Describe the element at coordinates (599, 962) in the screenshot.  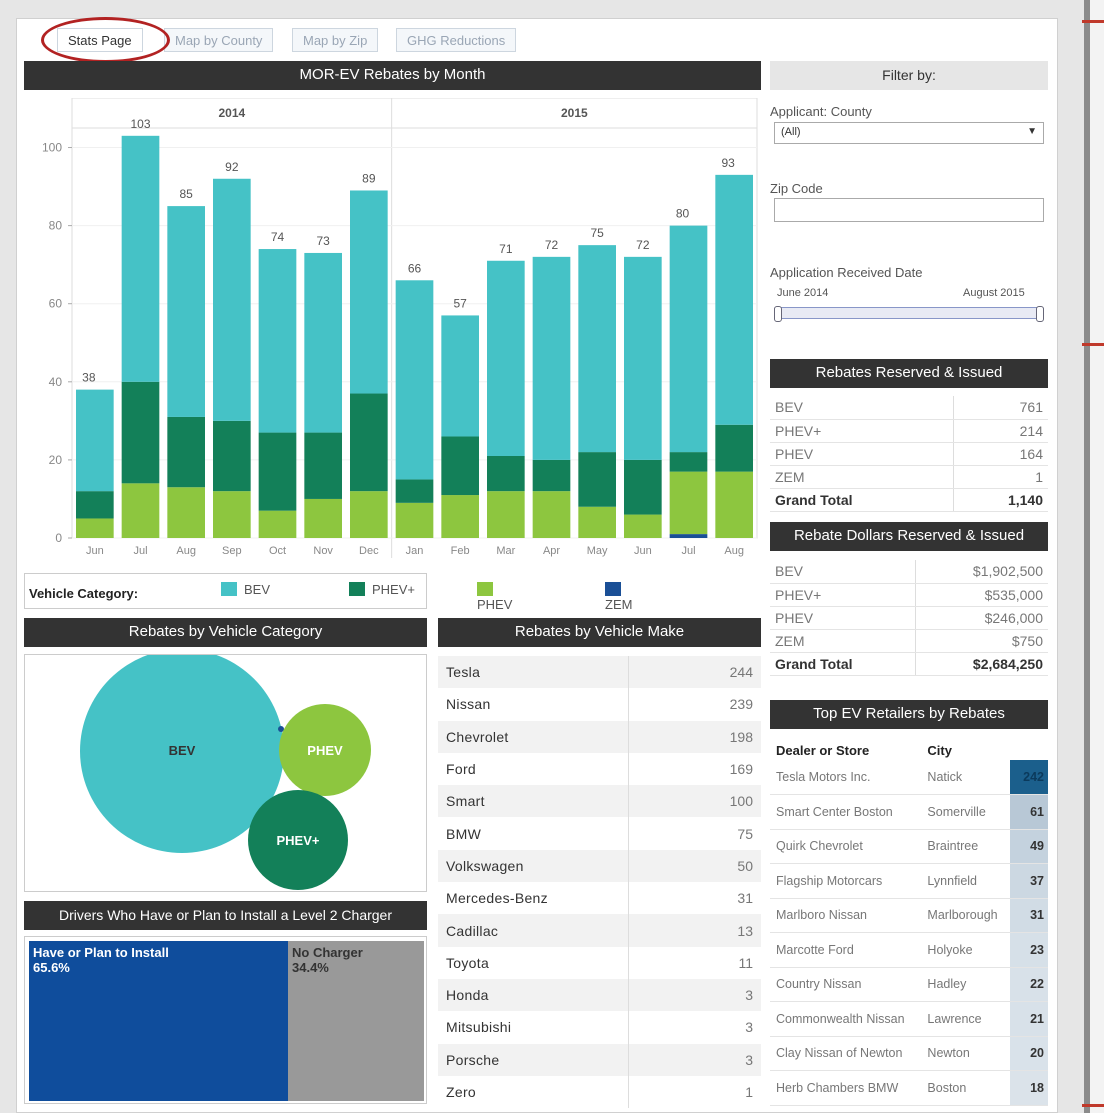
I see `make-row: Toyota 11` at that location.